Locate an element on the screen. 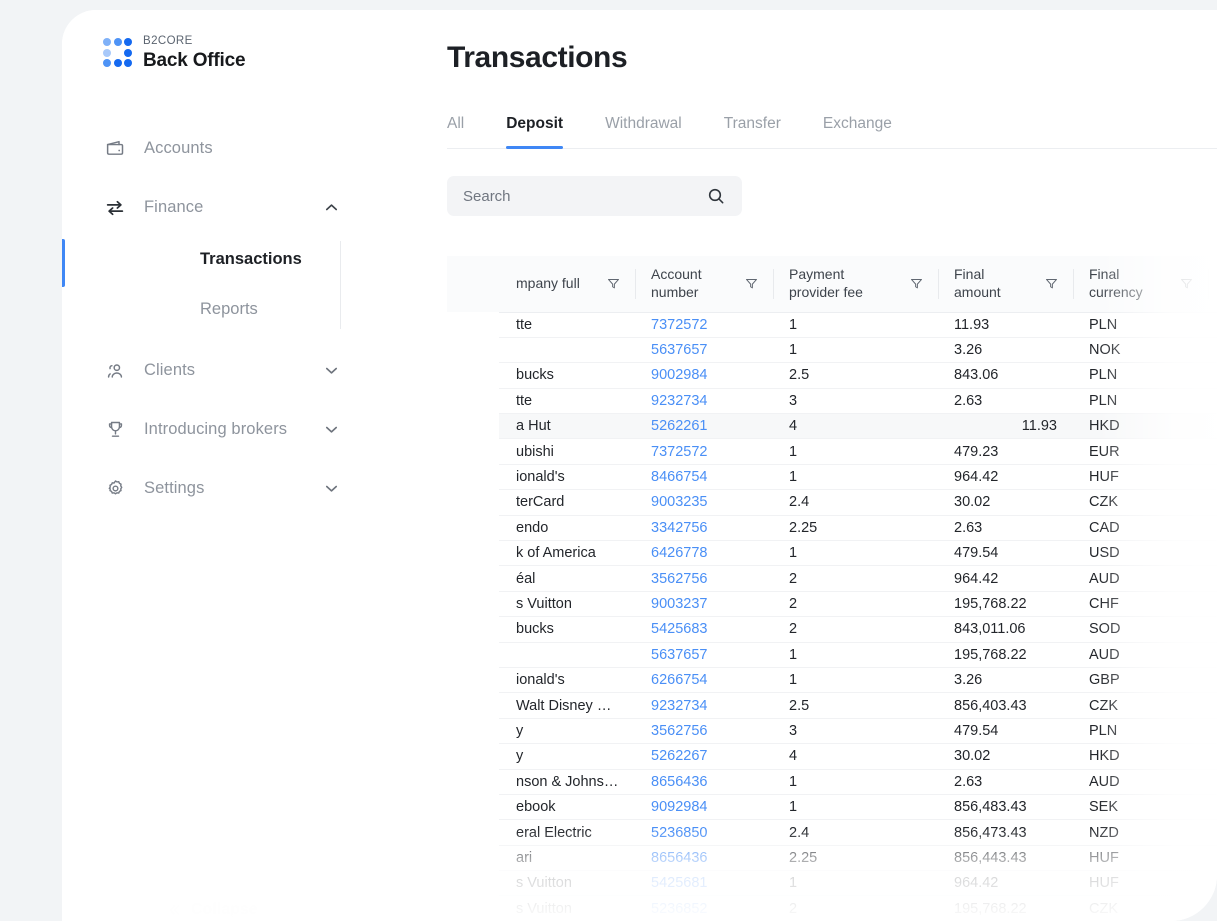 The image size is (1217, 921). column-final-currency: Final currency is located at coordinates (1140, 284).